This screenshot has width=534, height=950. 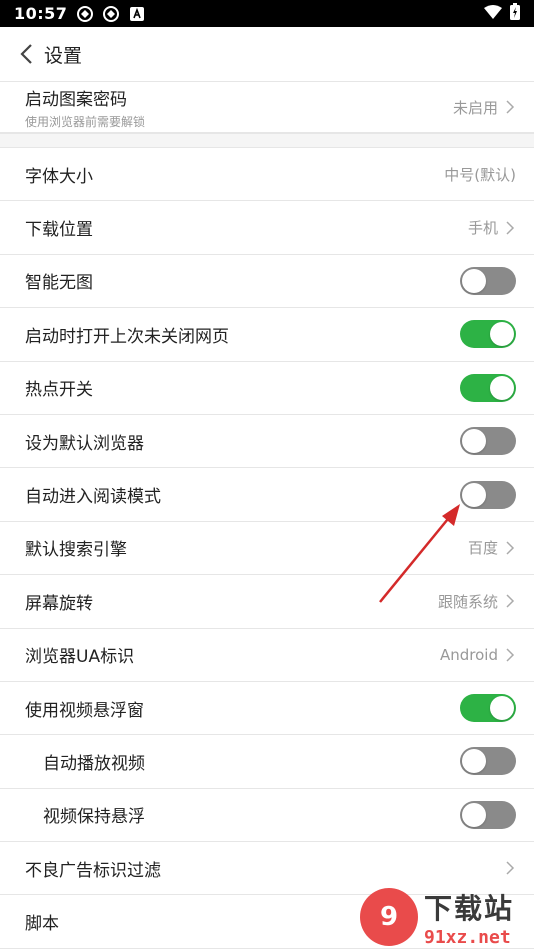 What do you see at coordinates (127, 336) in the screenshot?
I see `restore-tabs-label: 启动时打开上次未关闭网页` at bounding box center [127, 336].